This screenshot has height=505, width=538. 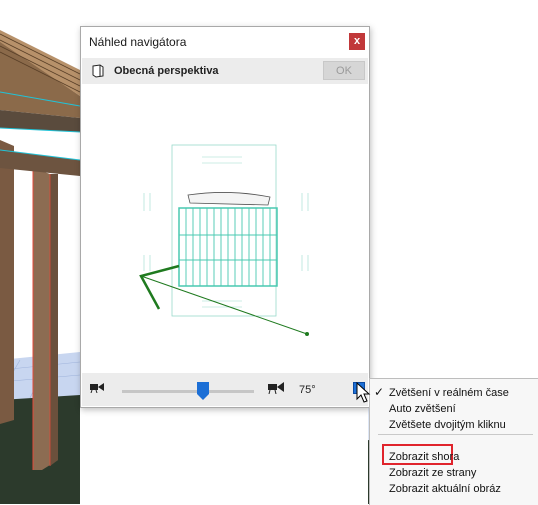 I want to click on plan-markers, so click(x=226, y=232).